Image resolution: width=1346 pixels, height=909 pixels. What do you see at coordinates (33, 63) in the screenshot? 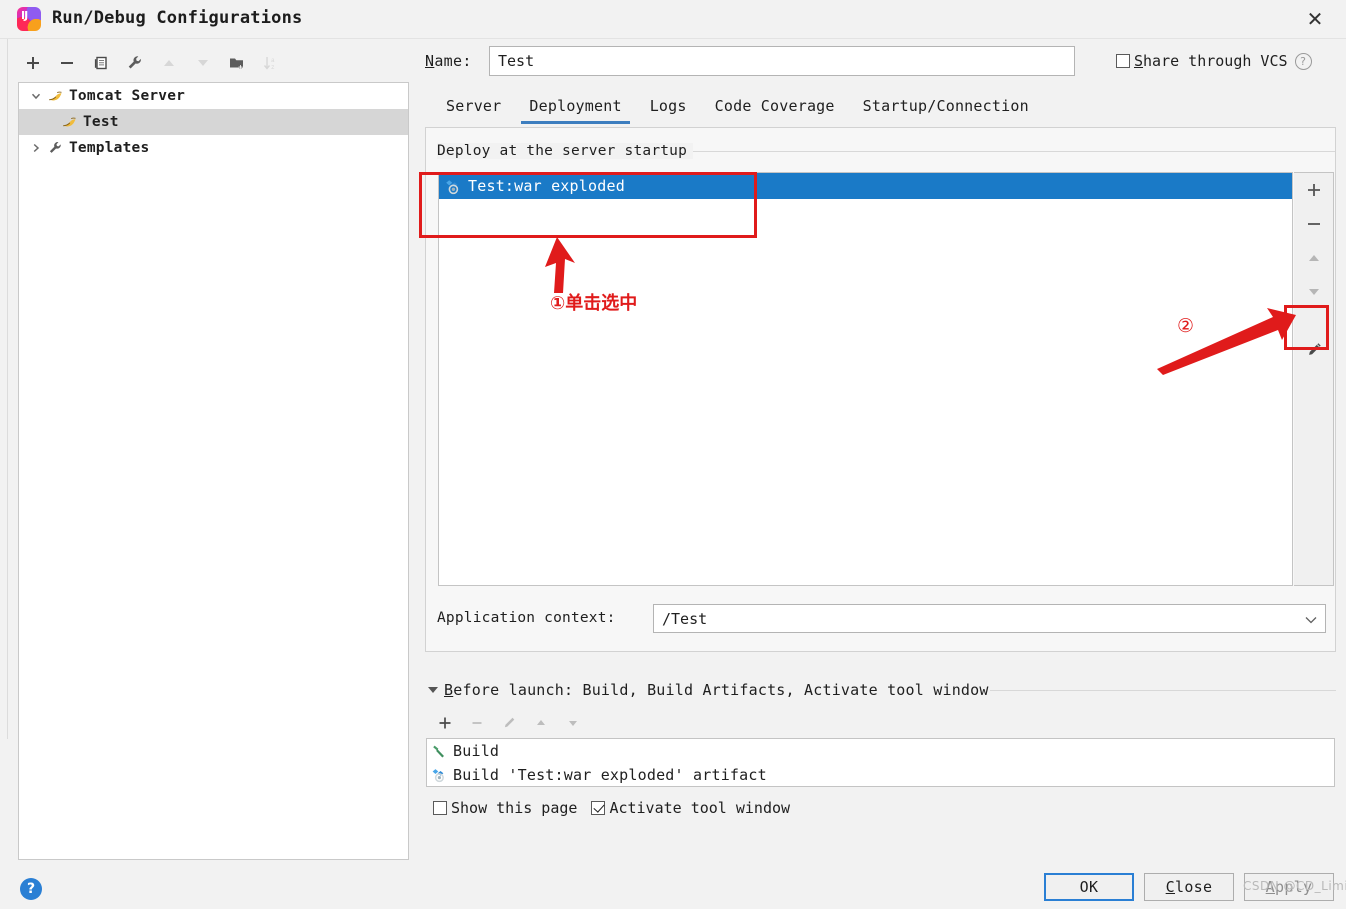
I see `add-configuration-button` at bounding box center [33, 63].